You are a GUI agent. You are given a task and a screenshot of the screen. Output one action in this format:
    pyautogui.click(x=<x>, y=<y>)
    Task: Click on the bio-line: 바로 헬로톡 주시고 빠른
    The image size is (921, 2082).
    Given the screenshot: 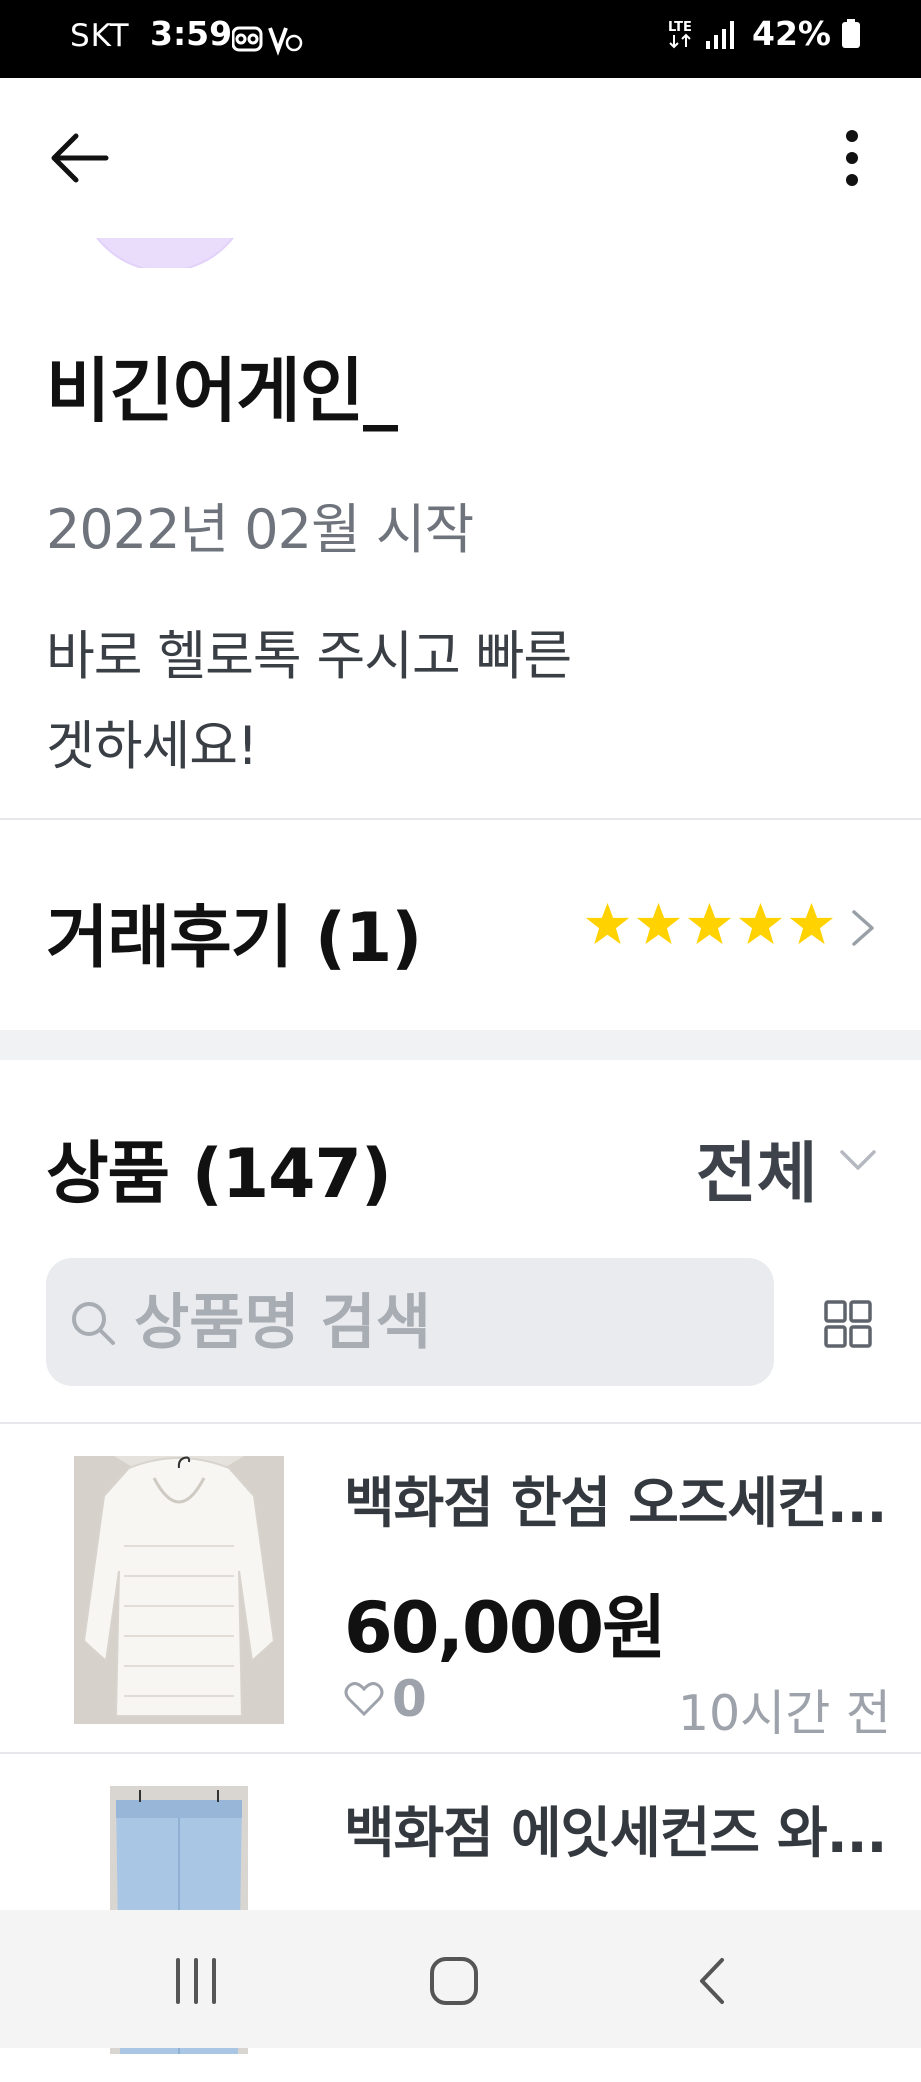 What is the action you would take?
    pyautogui.click(x=309, y=656)
    